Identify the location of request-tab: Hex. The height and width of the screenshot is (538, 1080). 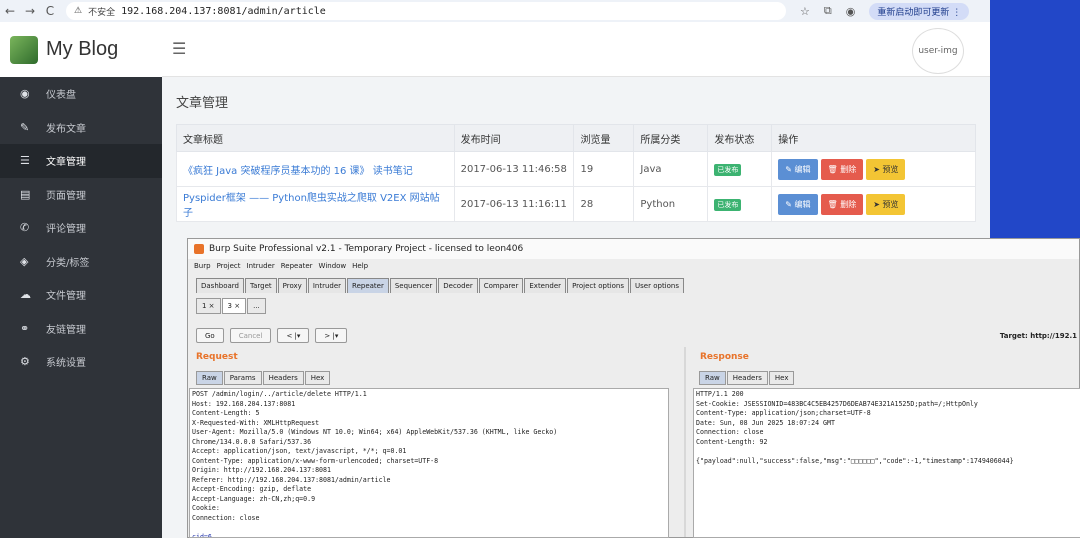
(317, 378).